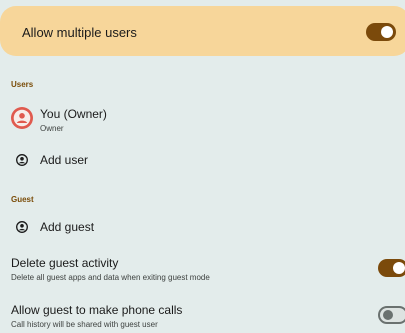 The width and height of the screenshot is (405, 333). I want to click on allow-multiple-users-toggle, so click(381, 32).